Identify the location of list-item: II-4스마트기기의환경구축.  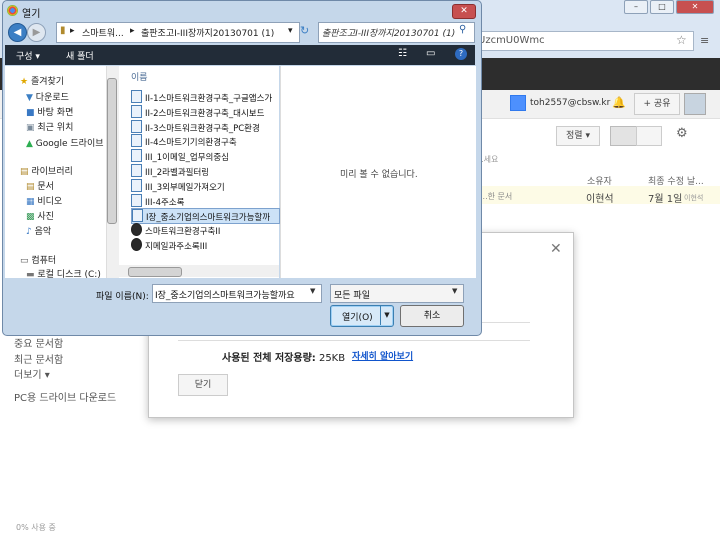
(204, 141).